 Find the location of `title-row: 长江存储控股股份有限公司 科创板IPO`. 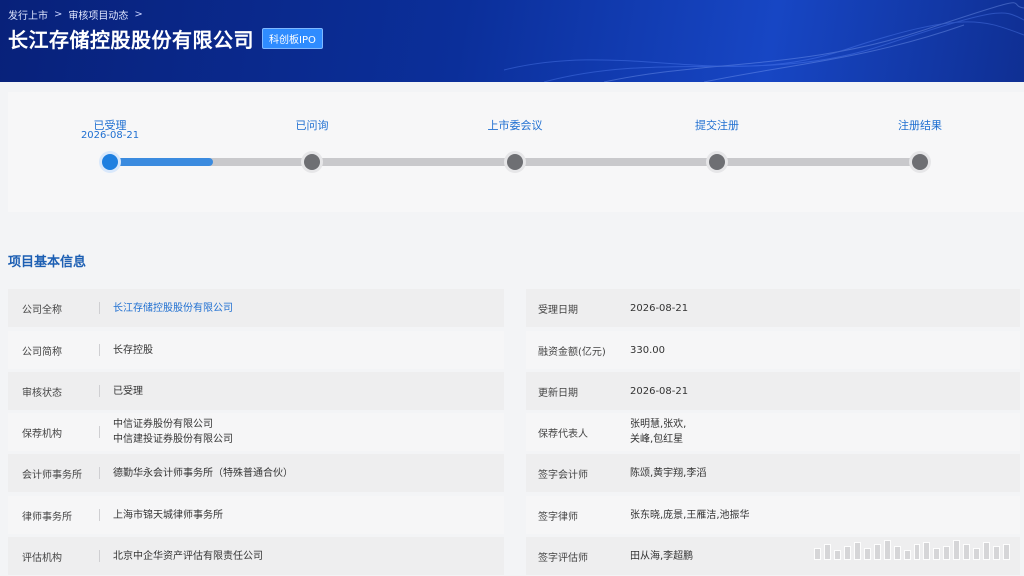

title-row: 长江存储控股股份有限公司 科创板IPO is located at coordinates (165, 38).